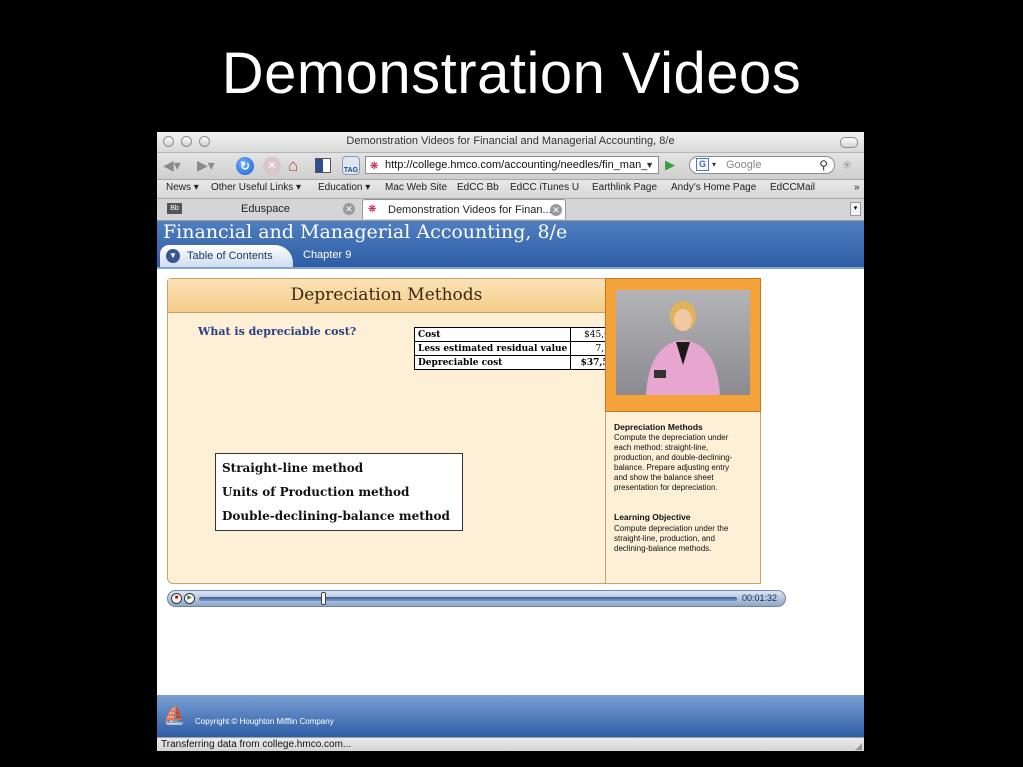 This screenshot has width=1023, height=767. What do you see at coordinates (351, 165) in the screenshot?
I see `tag-icon: TAG` at bounding box center [351, 165].